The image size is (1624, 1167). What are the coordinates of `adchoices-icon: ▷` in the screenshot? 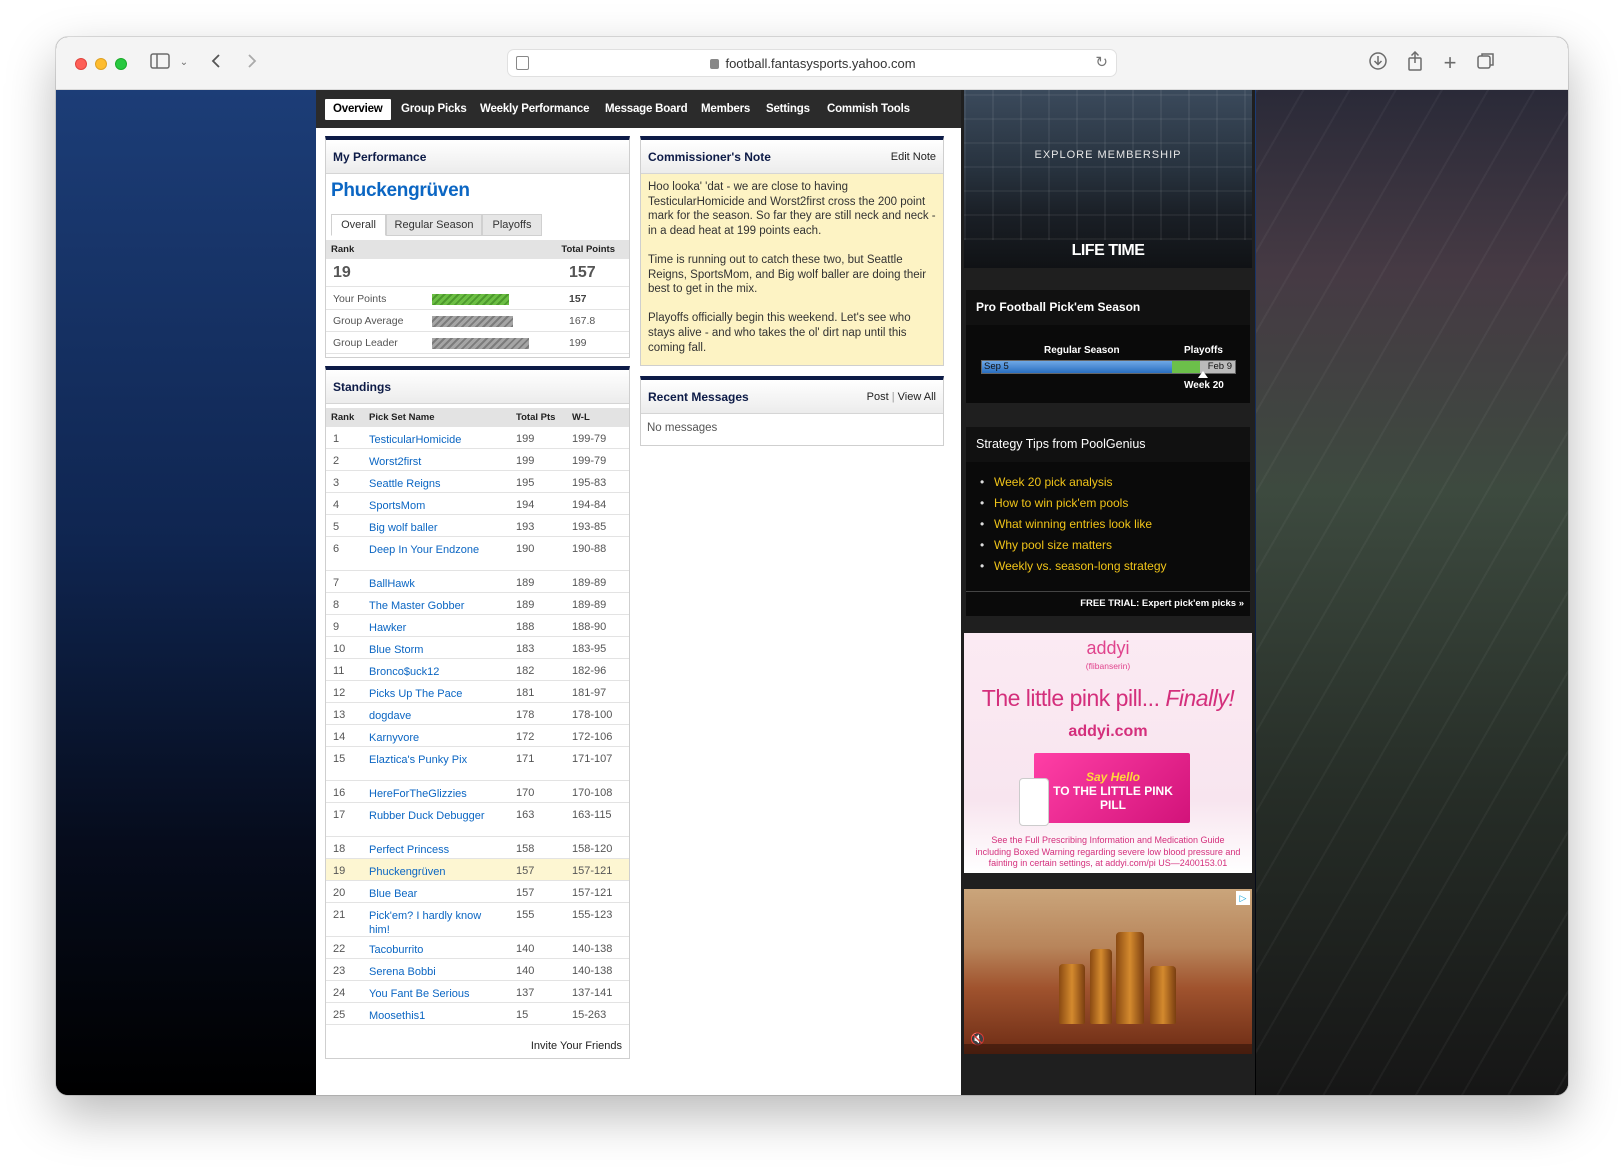 It's located at (1243, 898).